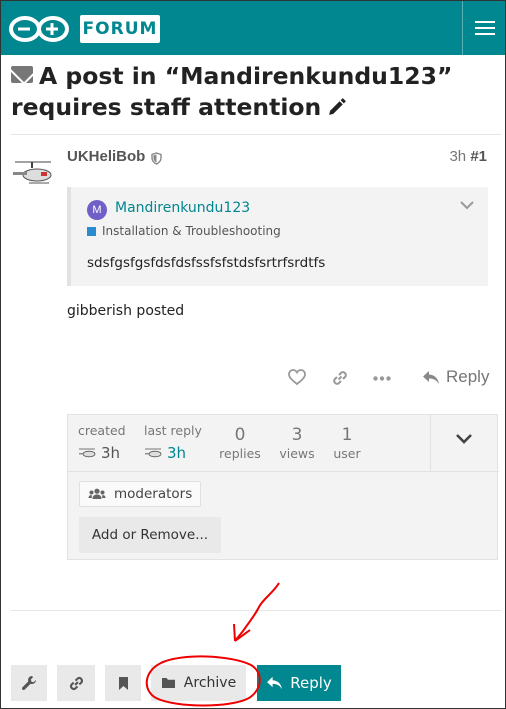  I want to click on archive-label: Archive, so click(210, 683).